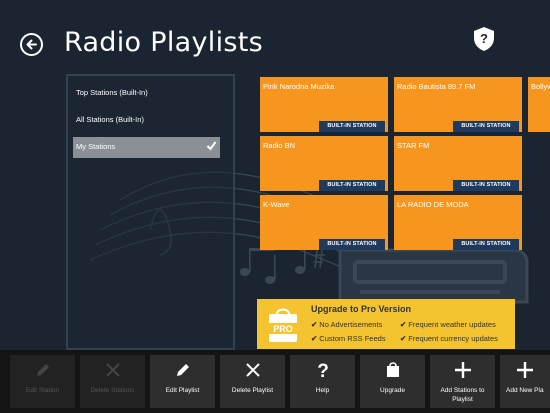  Describe the element at coordinates (458, 163) in the screenshot. I see `station-tile: STAR FM BUILT-IN STATION` at that location.